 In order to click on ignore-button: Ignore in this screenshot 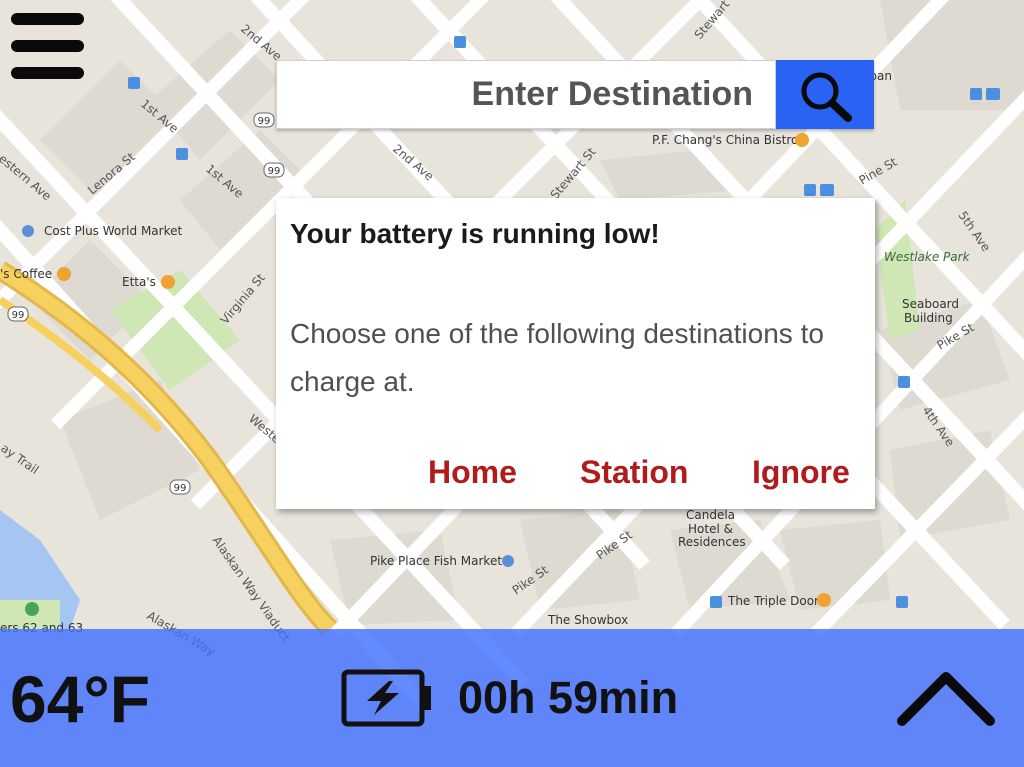, I will do `click(801, 472)`.